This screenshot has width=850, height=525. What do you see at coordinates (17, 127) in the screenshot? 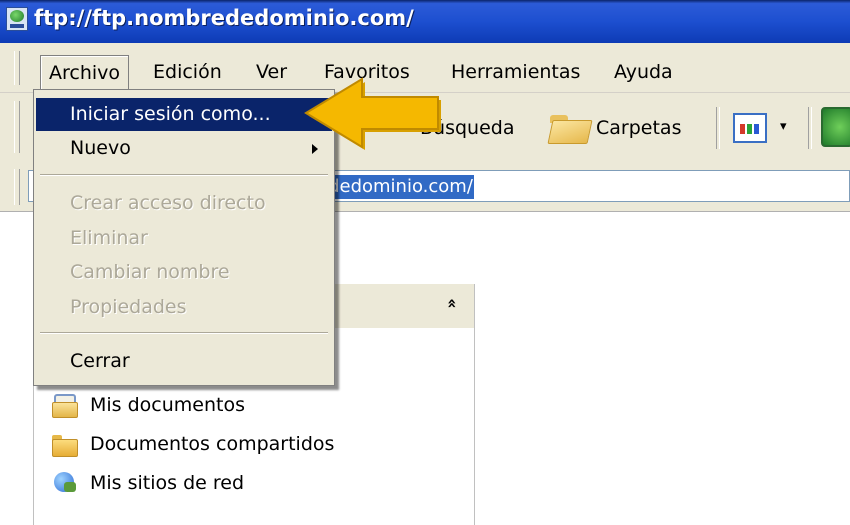
I see `toolbar-grip` at bounding box center [17, 127].